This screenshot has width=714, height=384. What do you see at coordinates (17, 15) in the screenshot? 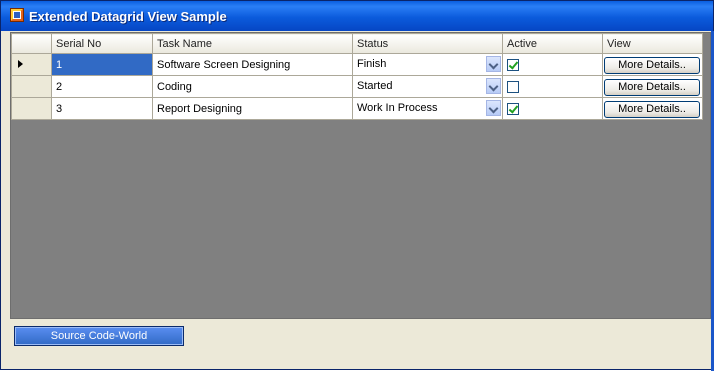
I see `app-icon` at bounding box center [17, 15].